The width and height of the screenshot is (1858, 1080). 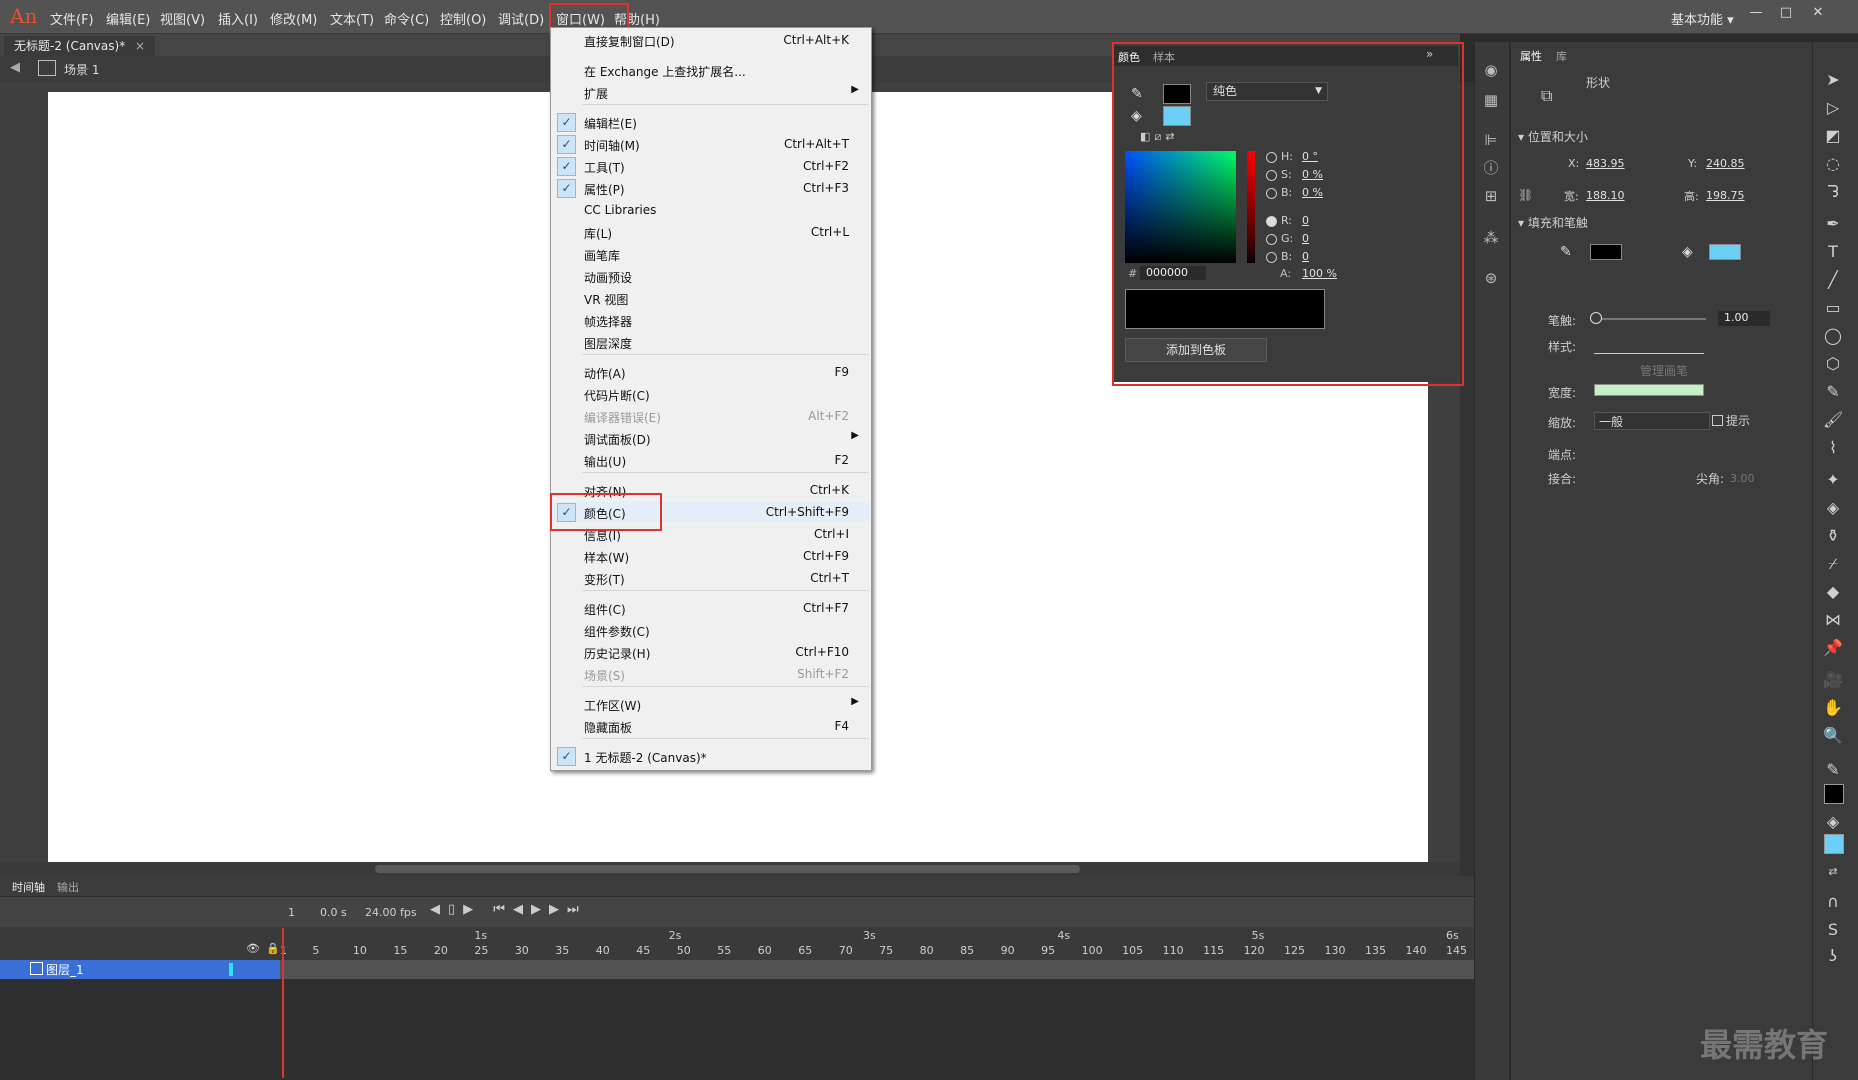 I want to click on stroke-color-tool-icon: ✎, so click(x=1833, y=770).